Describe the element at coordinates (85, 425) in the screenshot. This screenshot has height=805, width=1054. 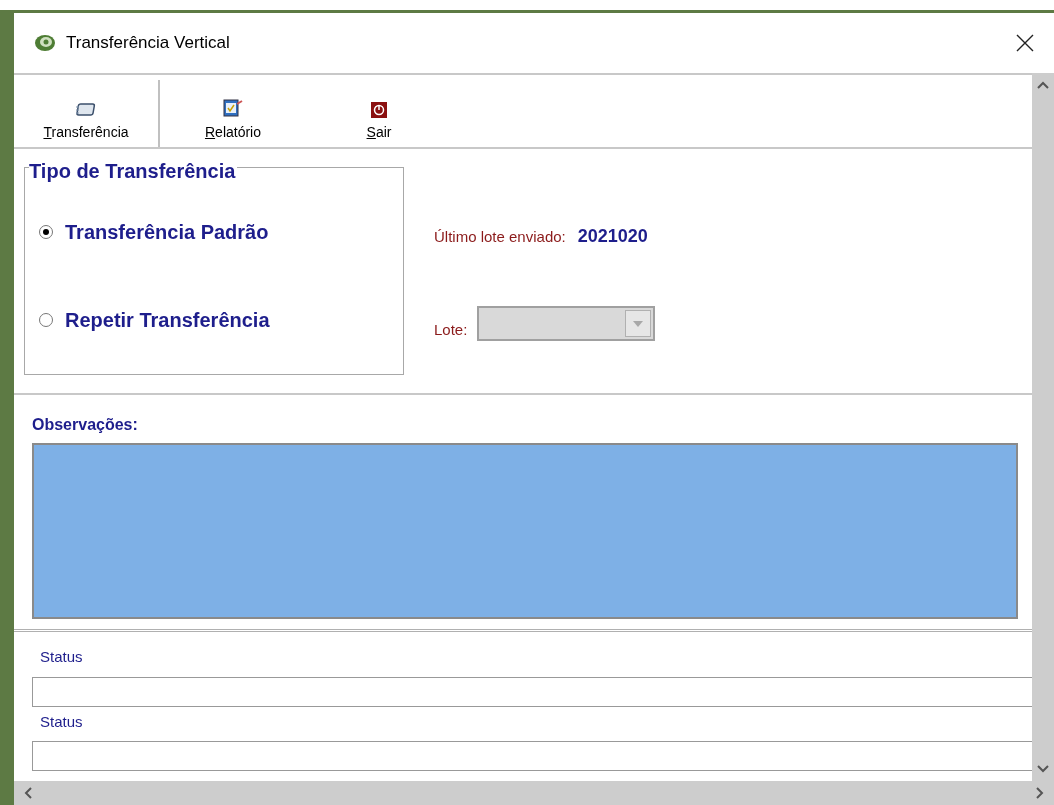
I see `notes-label: Observações:` at that location.